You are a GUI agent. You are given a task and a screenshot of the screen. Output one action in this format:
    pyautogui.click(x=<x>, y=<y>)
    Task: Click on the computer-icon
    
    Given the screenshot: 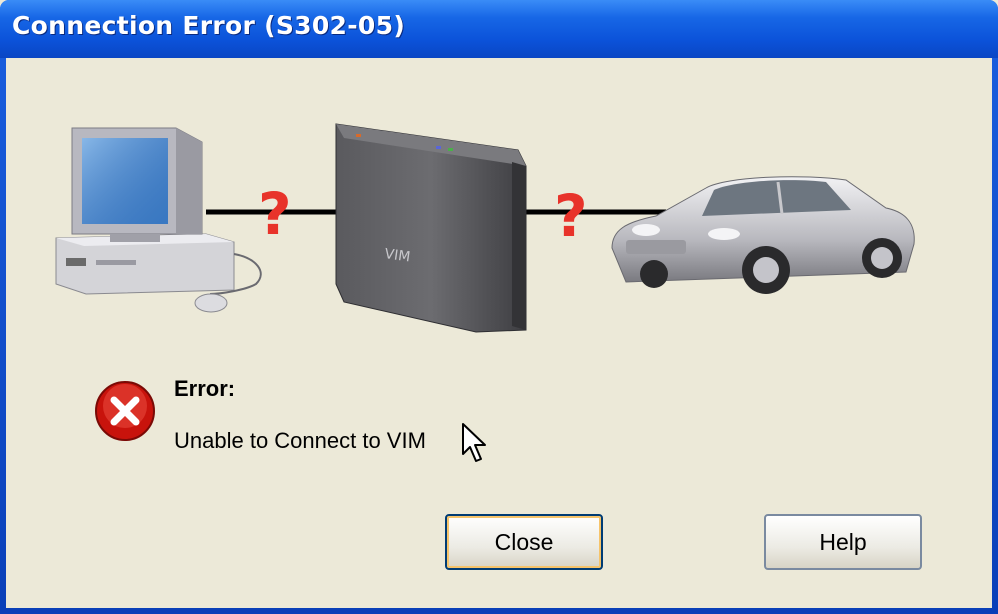 What is the action you would take?
    pyautogui.click(x=158, y=220)
    